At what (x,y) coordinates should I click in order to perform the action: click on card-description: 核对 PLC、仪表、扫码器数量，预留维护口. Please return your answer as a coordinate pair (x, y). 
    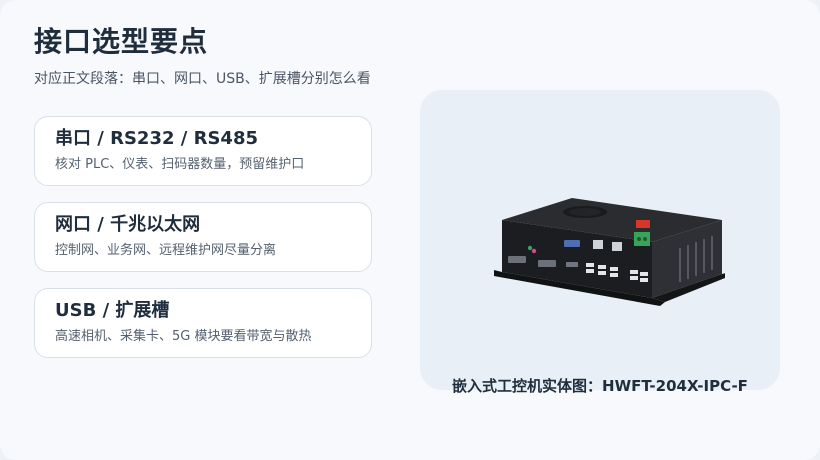
    Looking at the image, I should click on (180, 164).